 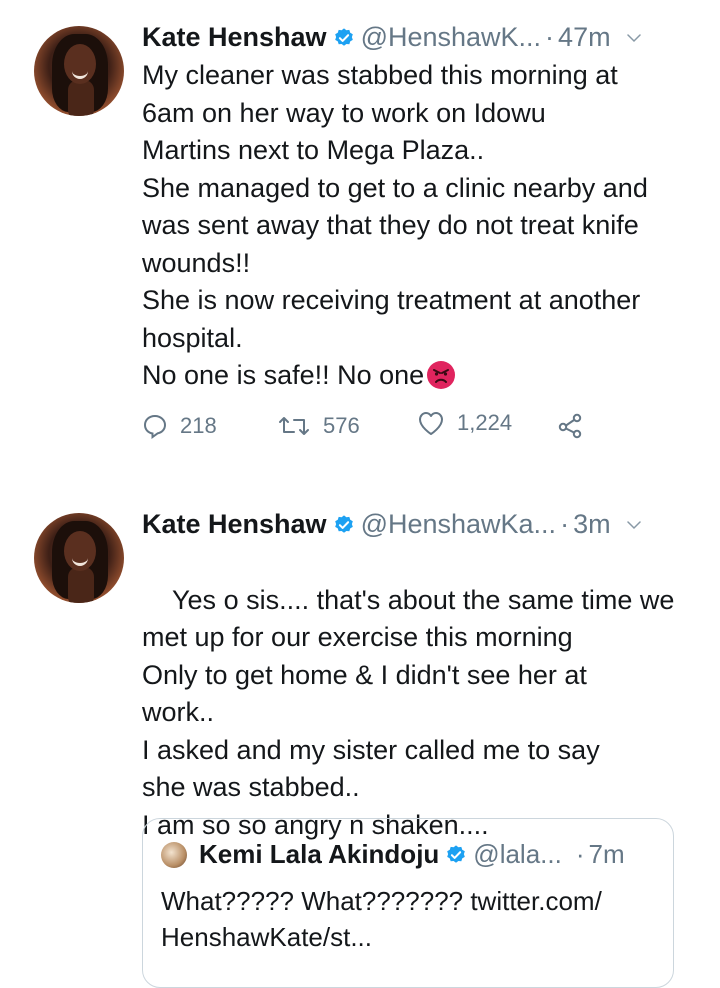 What do you see at coordinates (584, 37) in the screenshot?
I see `timestamp: 47m` at bounding box center [584, 37].